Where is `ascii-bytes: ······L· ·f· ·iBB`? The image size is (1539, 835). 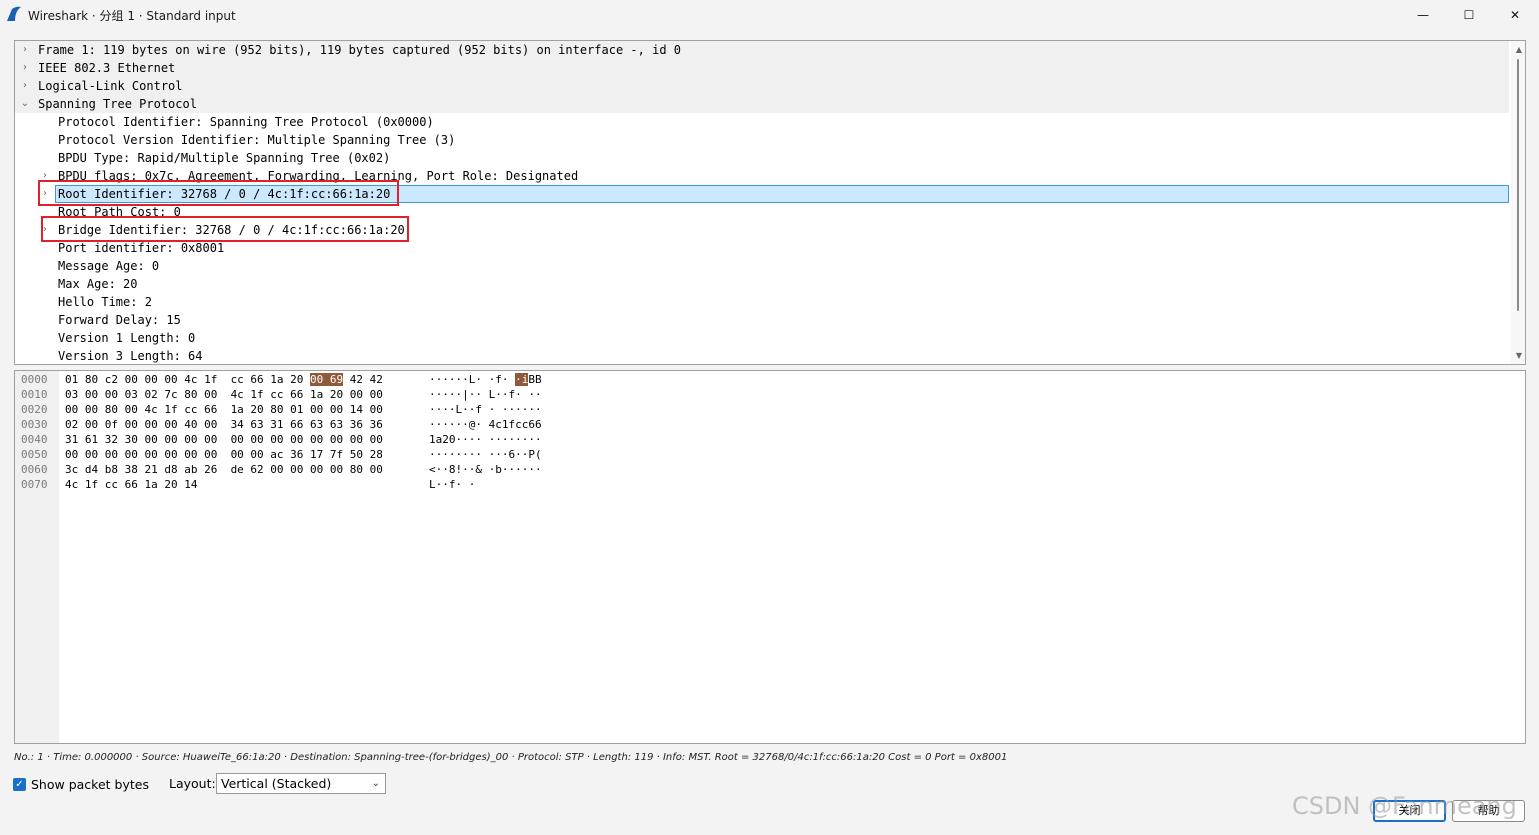
ascii-bytes: ······L· ·f· ·iBB is located at coordinates (485, 379).